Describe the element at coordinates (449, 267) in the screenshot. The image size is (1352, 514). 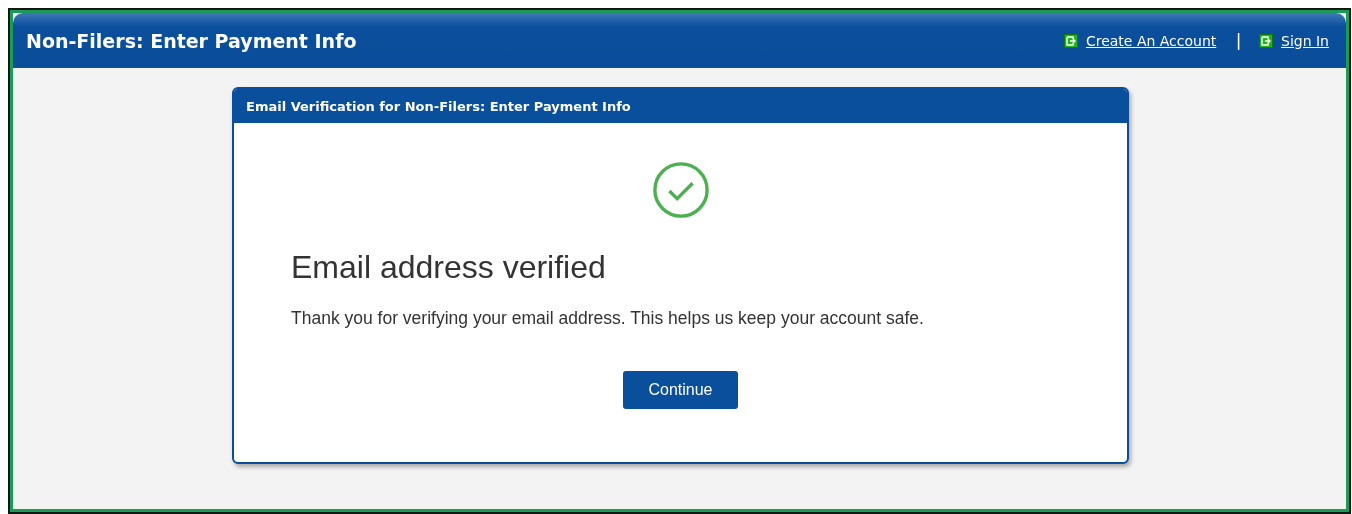
I see `heading: Email address verified` at that location.